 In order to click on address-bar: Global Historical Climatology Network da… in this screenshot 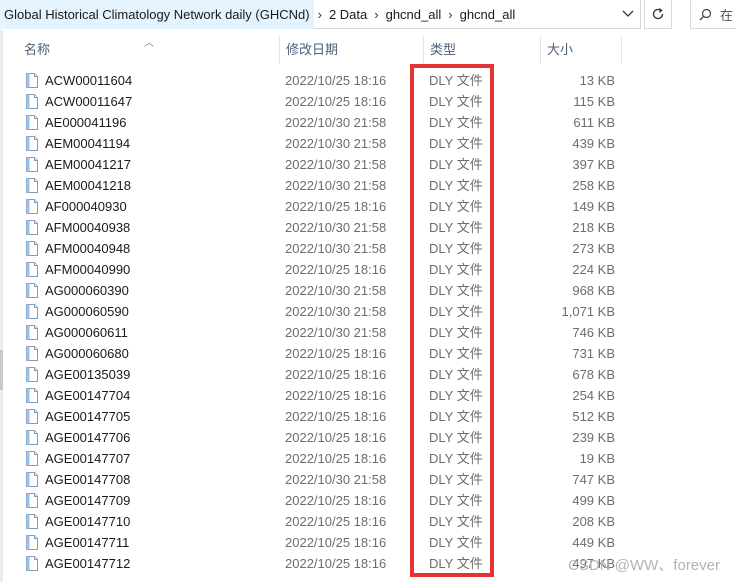, I will do `click(320, 14)`.